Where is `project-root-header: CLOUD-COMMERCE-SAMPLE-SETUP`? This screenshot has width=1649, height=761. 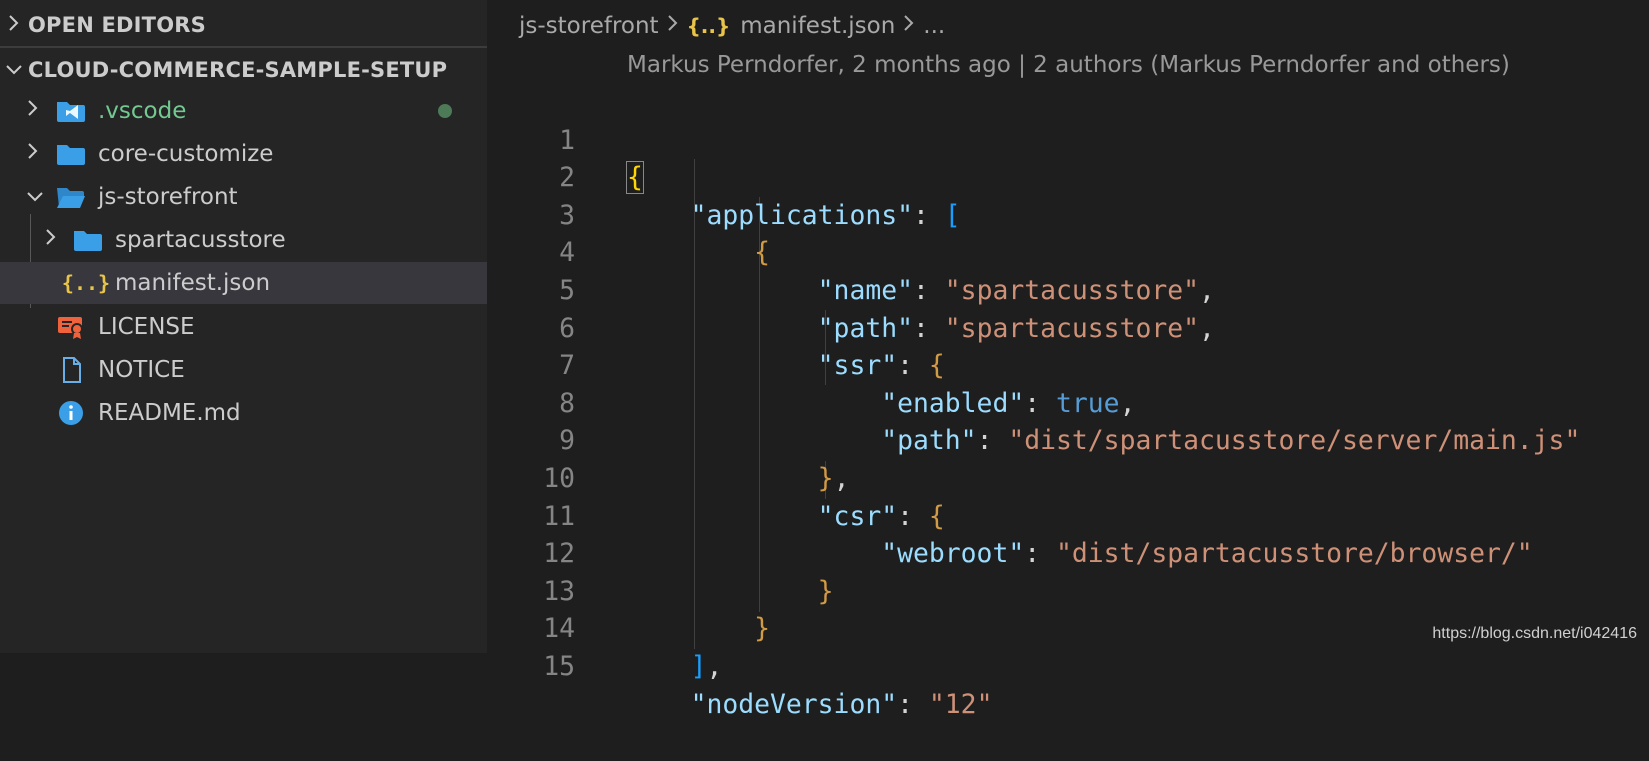
project-root-header: CLOUD-COMMERCE-SAMPLE-SETUP is located at coordinates (243, 70).